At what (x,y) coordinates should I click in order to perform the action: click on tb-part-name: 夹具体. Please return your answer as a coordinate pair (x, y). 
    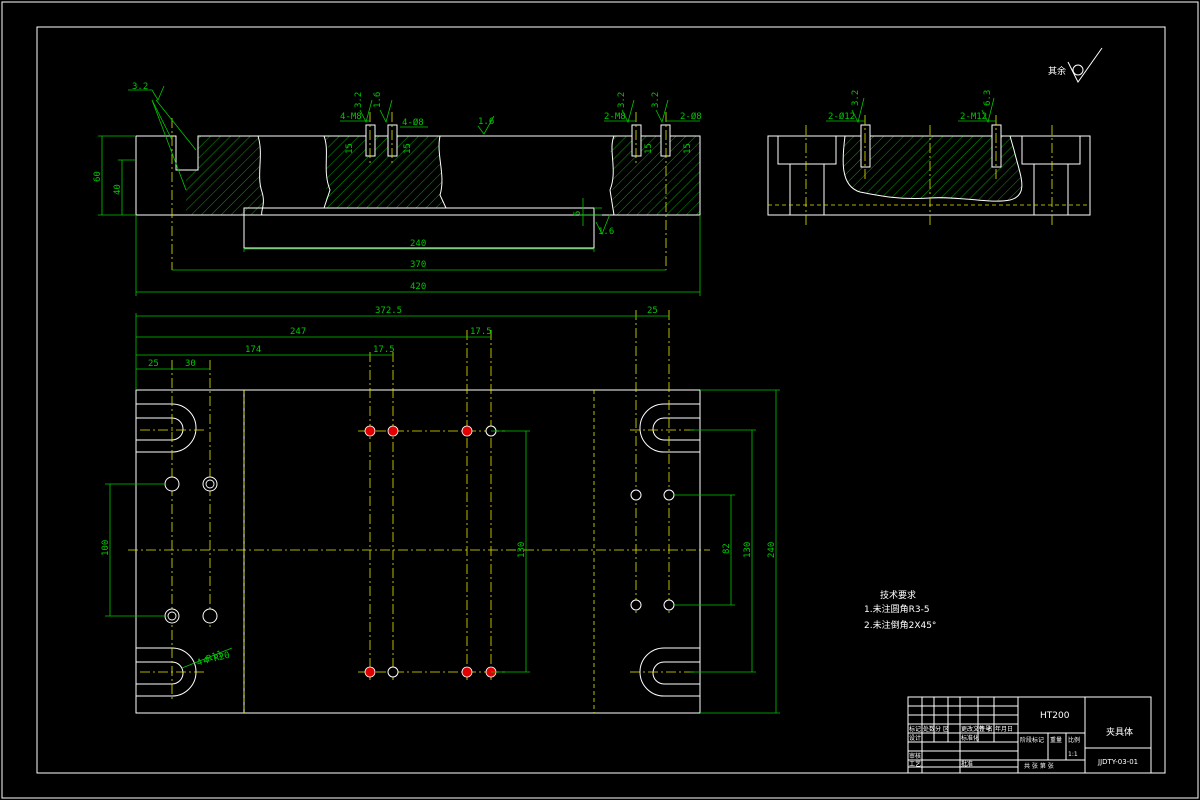
    Looking at the image, I should click on (1119, 732).